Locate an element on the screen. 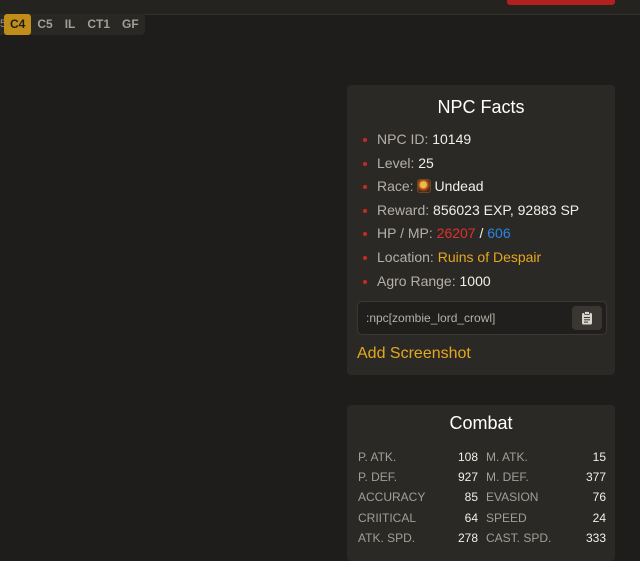  stat-p-def: P. DEF. 927 is located at coordinates (418, 477).